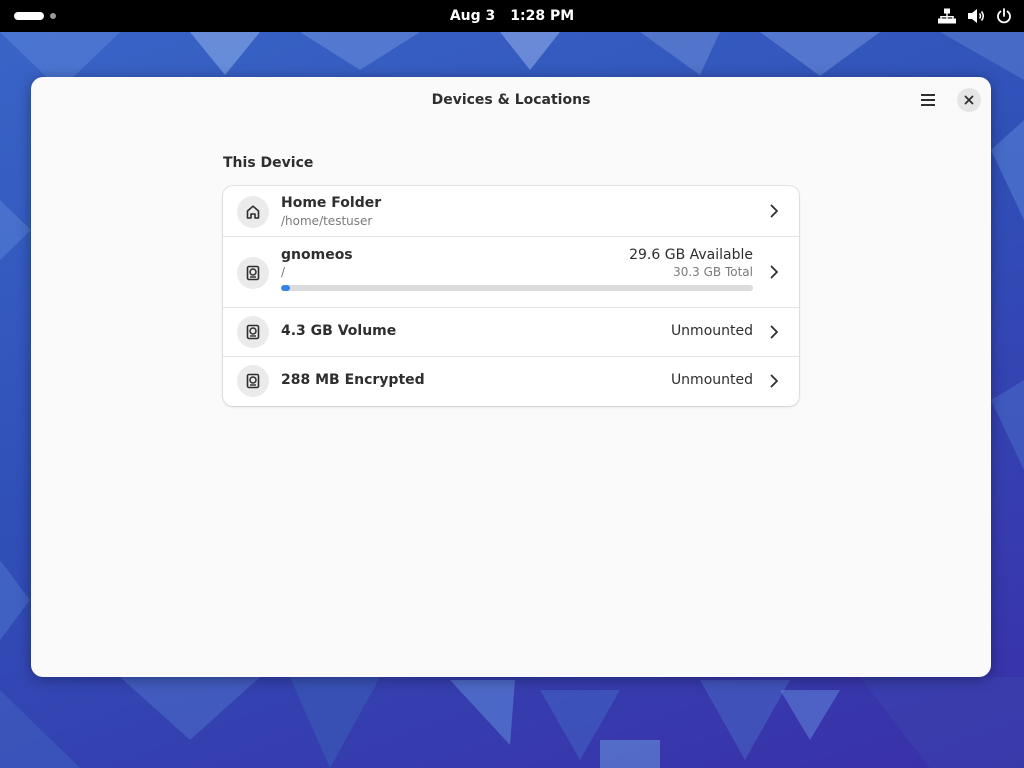 The image size is (1024, 768). Describe the element at coordinates (339, 331) in the screenshot. I see `item-title: 4.3 GB Volume` at that location.